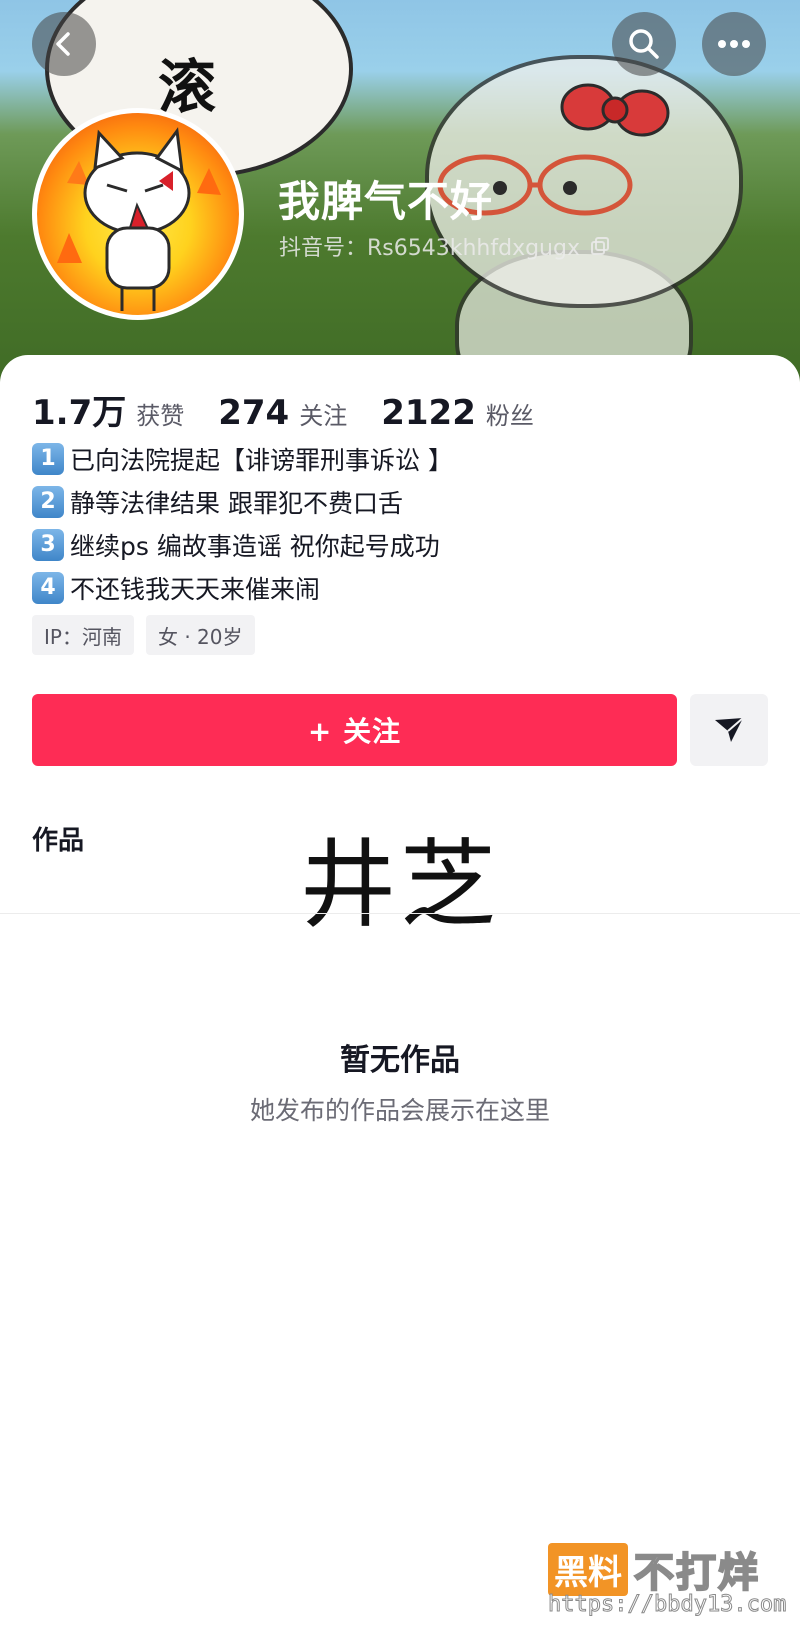  Describe the element at coordinates (399, 1110) in the screenshot. I see `empty-state-subtitle: 她发布的作品会展示在这里` at that location.